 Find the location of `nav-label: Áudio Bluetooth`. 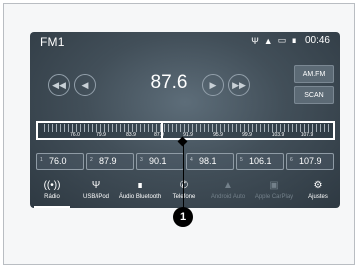

nav-label: Áudio Bluetooth is located at coordinates (140, 197).